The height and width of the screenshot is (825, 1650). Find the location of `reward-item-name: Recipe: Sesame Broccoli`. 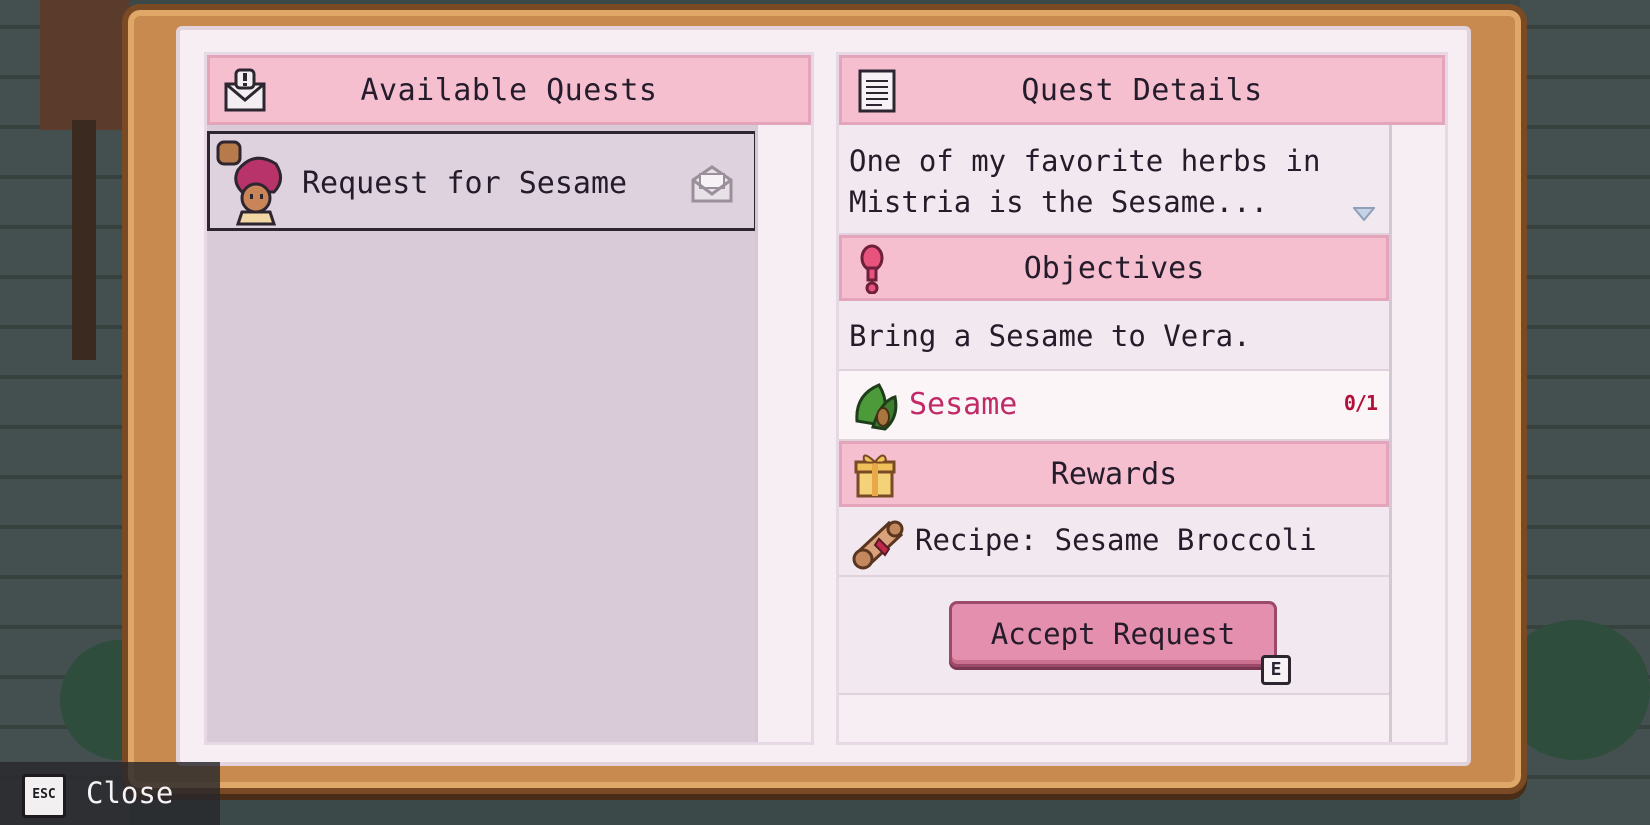

reward-item-name: Recipe: Sesame Broccoli is located at coordinates (1116, 540).